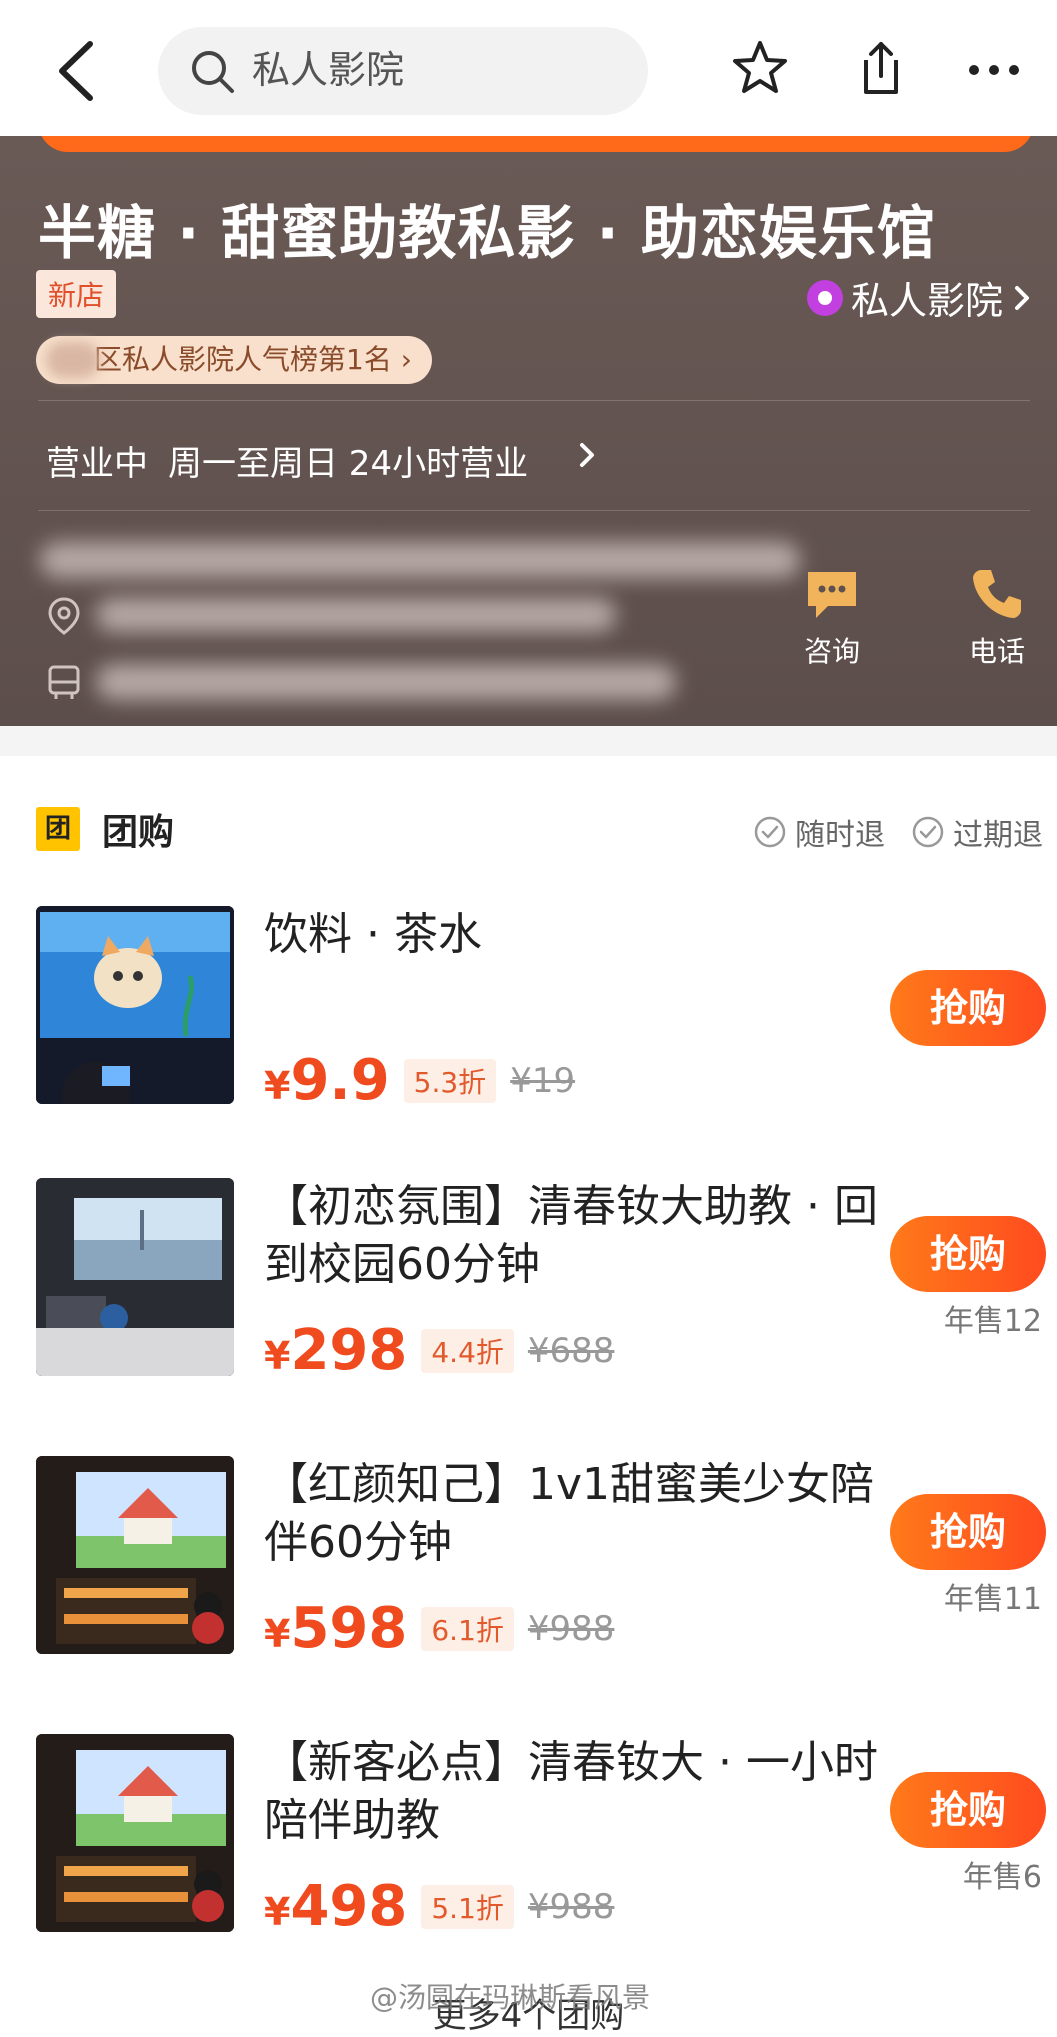  Describe the element at coordinates (327, 1080) in the screenshot. I see `deal-price: ¥9.9` at that location.